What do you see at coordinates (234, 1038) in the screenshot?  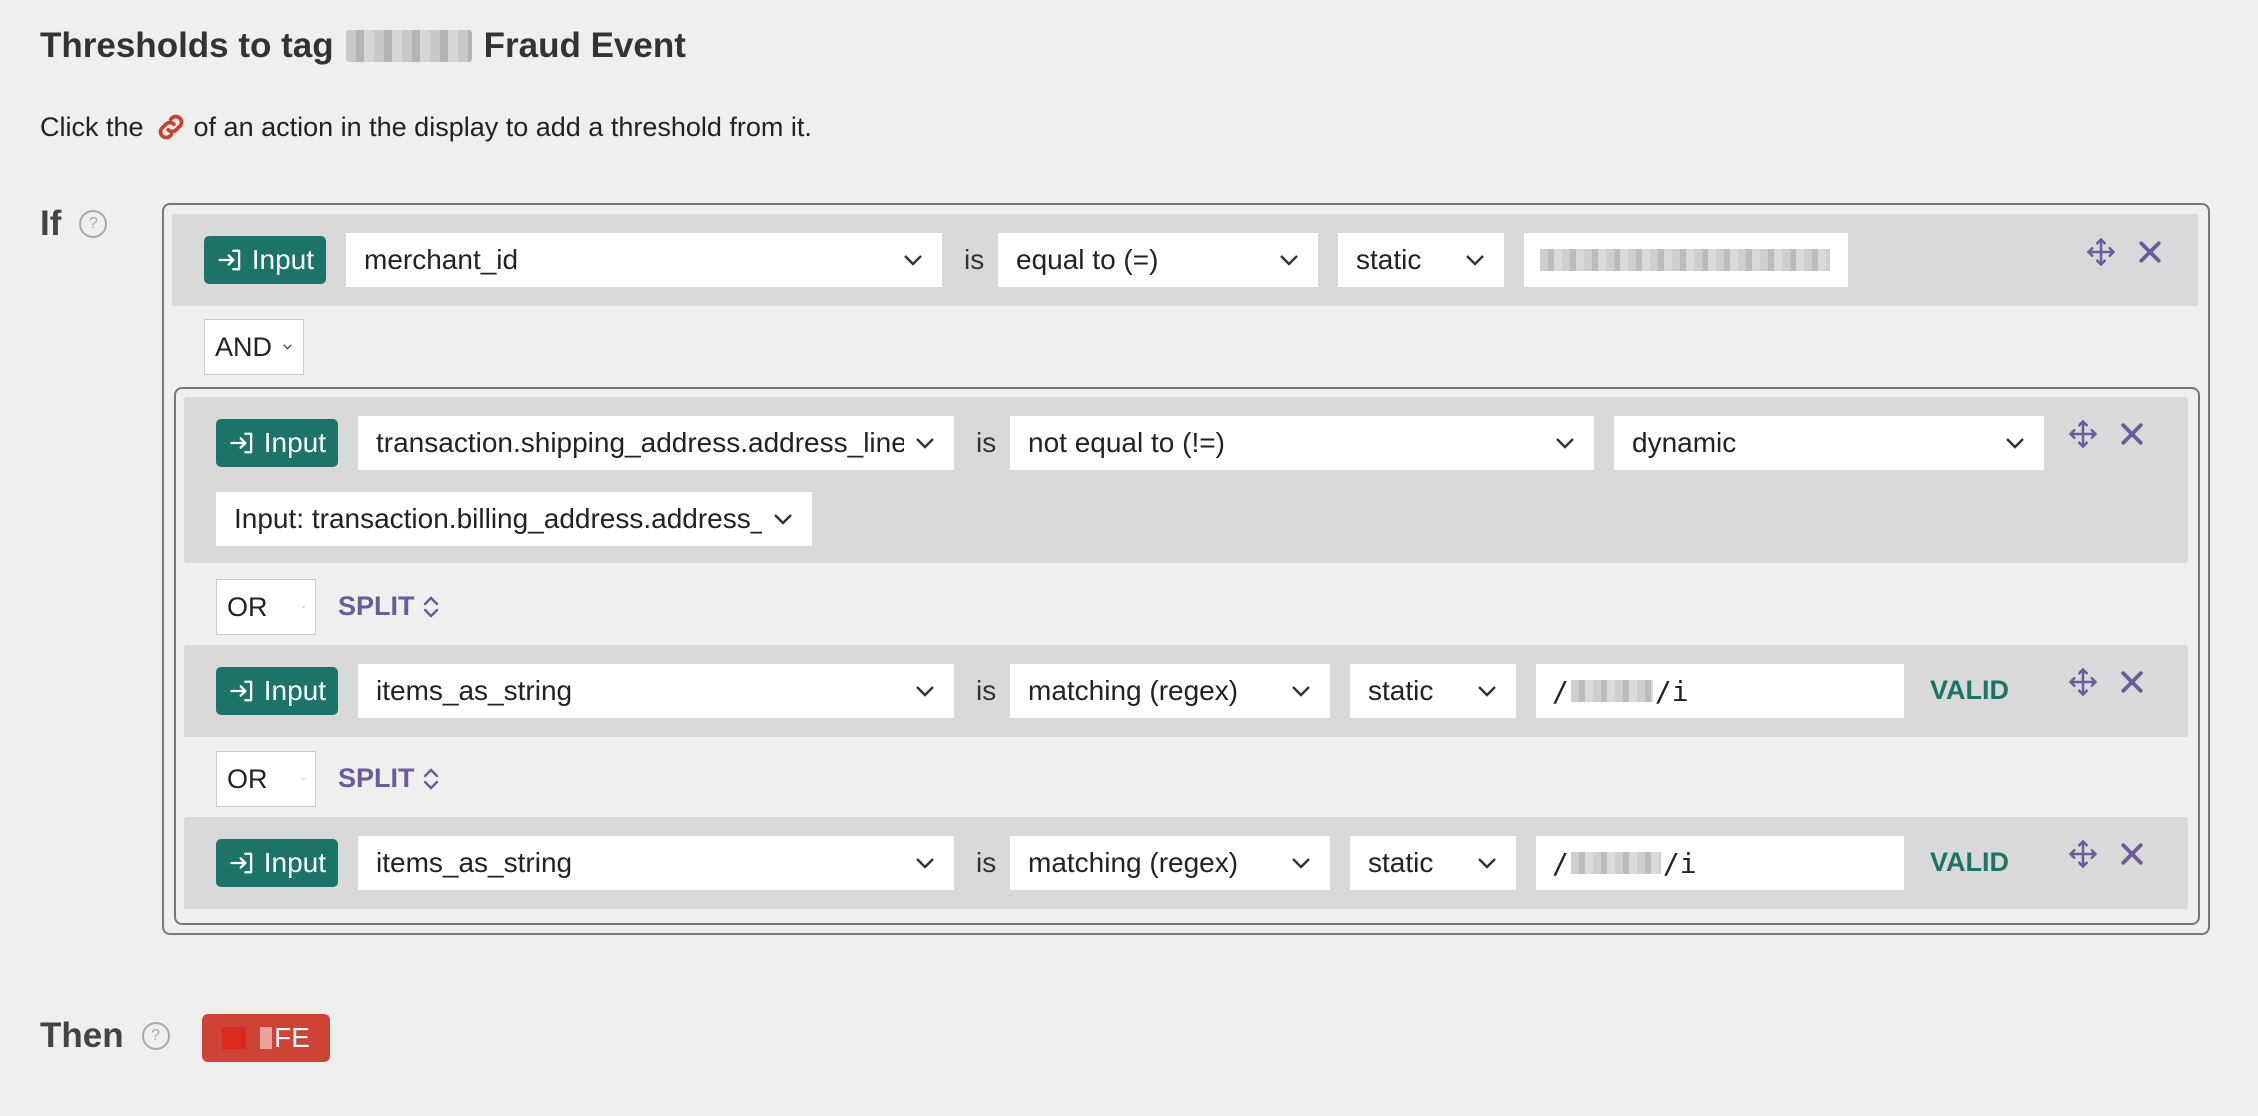 I see `redacted-action-color` at bounding box center [234, 1038].